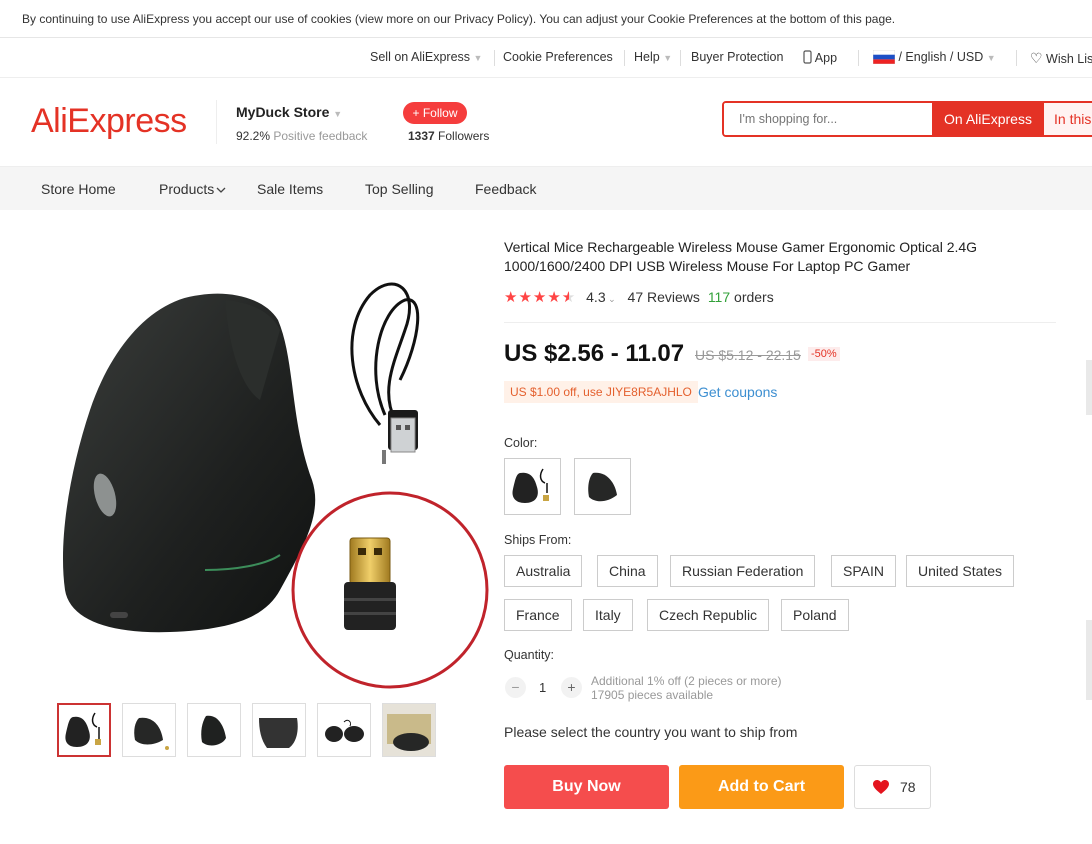 This screenshot has height=844, width=1092. I want to click on get-coupons-link: Get coupons, so click(737, 392).